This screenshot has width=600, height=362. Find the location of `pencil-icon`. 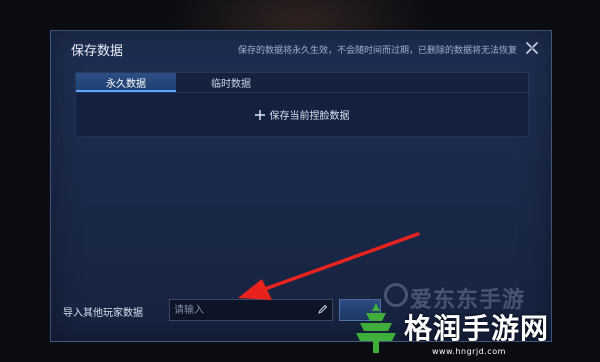

pencil-icon is located at coordinates (322, 309).